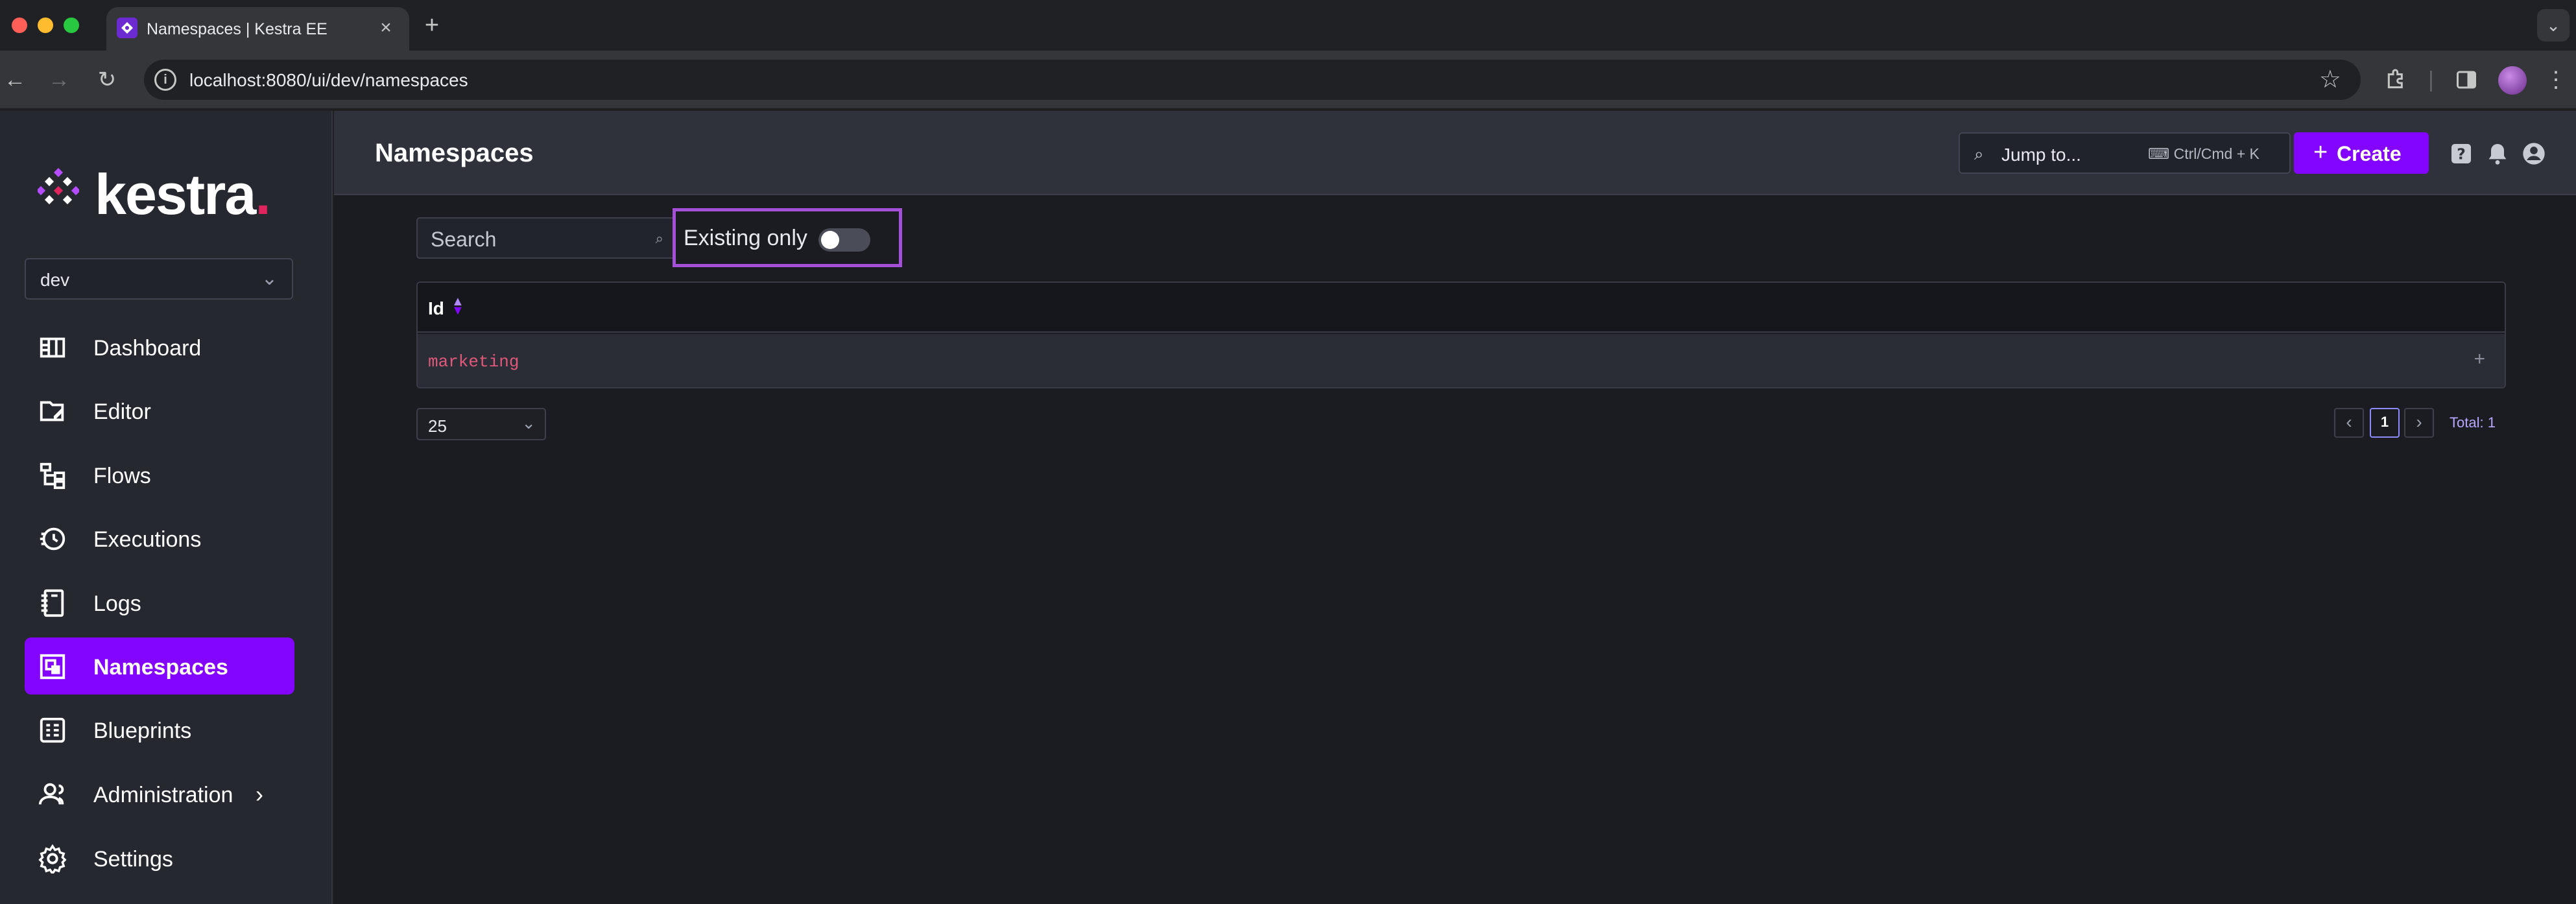  Describe the element at coordinates (159, 279) in the screenshot. I see `tenant-select: dev ⌄` at that location.